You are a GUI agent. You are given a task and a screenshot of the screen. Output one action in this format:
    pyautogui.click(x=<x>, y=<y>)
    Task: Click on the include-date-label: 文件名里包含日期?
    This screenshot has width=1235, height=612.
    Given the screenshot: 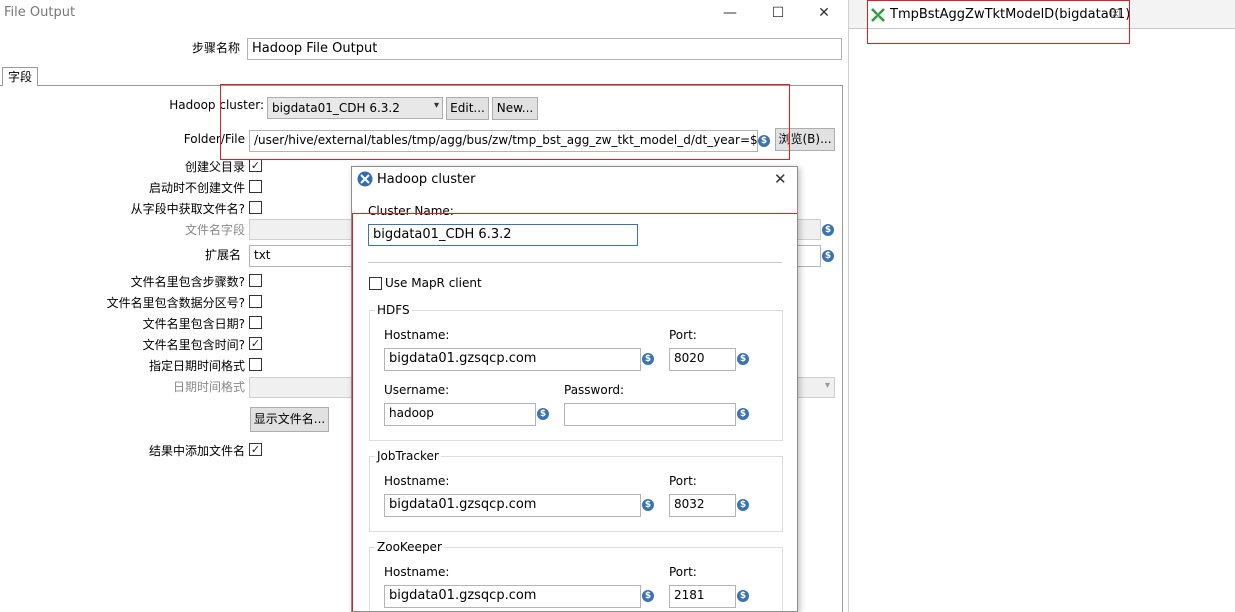 What is the action you would take?
    pyautogui.click(x=193, y=324)
    